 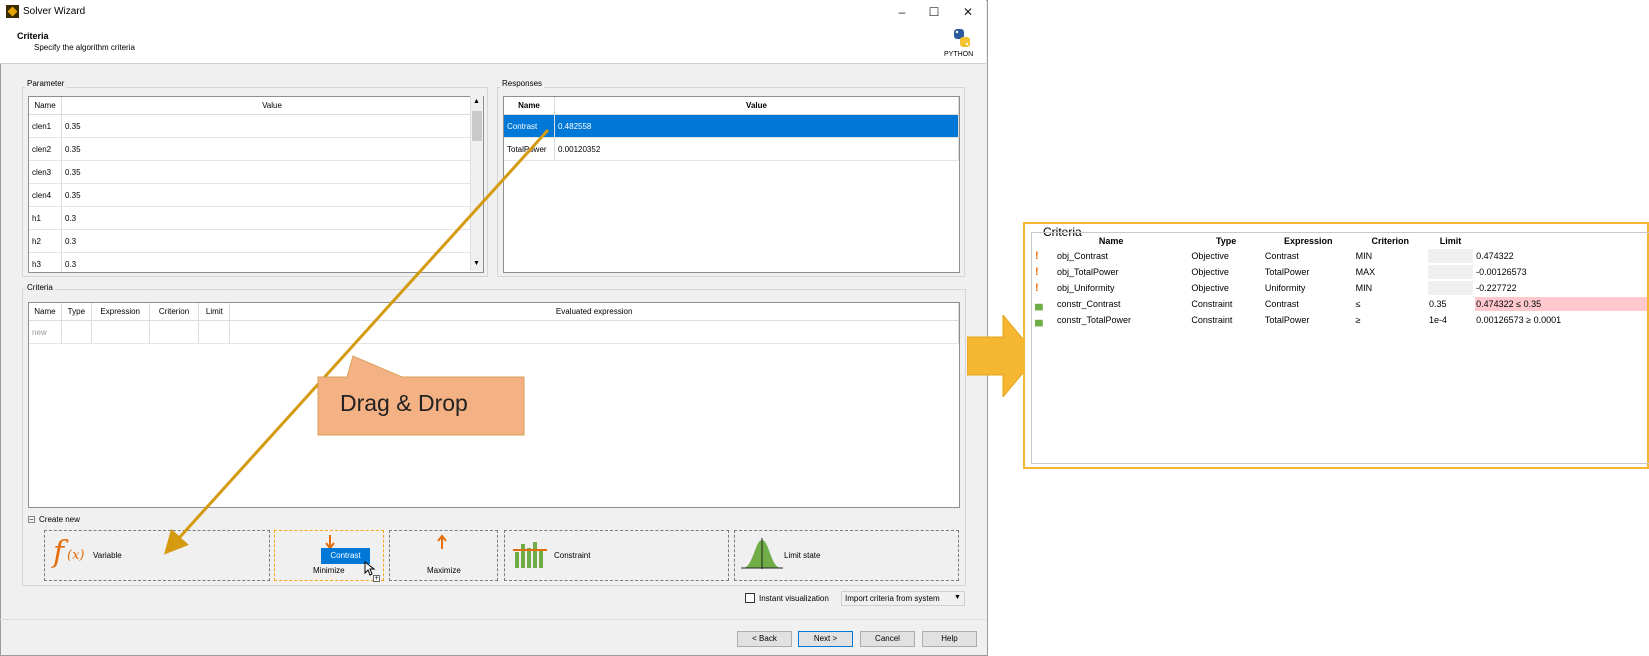 What do you see at coordinates (1450, 320) in the screenshot?
I see `zoom-limit-cell: 1e-4` at bounding box center [1450, 320].